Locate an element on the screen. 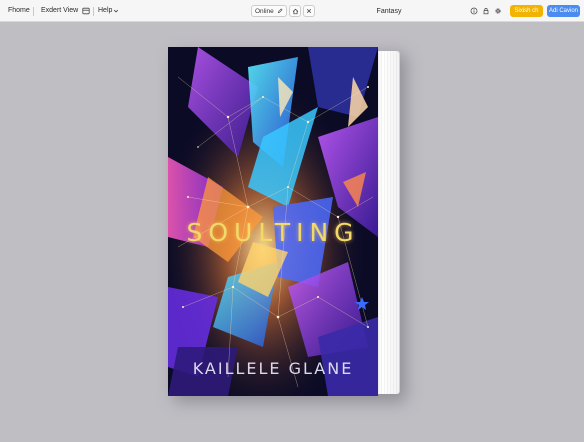  help-menu-label: Help is located at coordinates (105, 10).